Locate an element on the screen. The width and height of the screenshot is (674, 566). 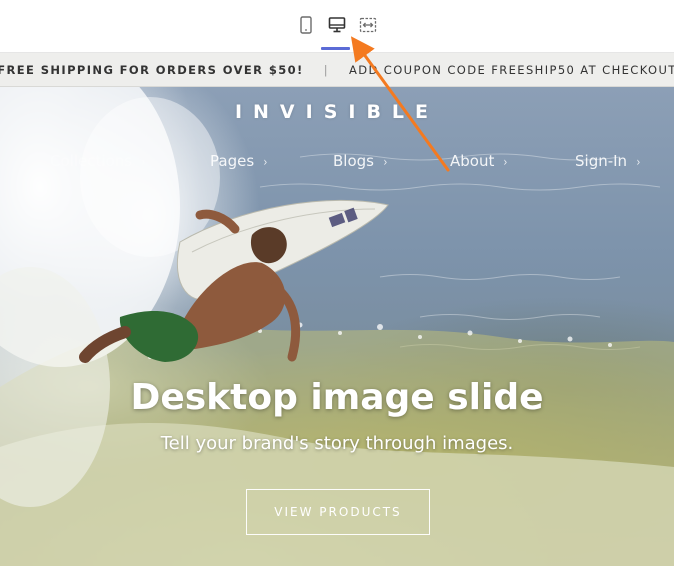
view-products-button: VIEW PRODUCTS is located at coordinates (338, 512).